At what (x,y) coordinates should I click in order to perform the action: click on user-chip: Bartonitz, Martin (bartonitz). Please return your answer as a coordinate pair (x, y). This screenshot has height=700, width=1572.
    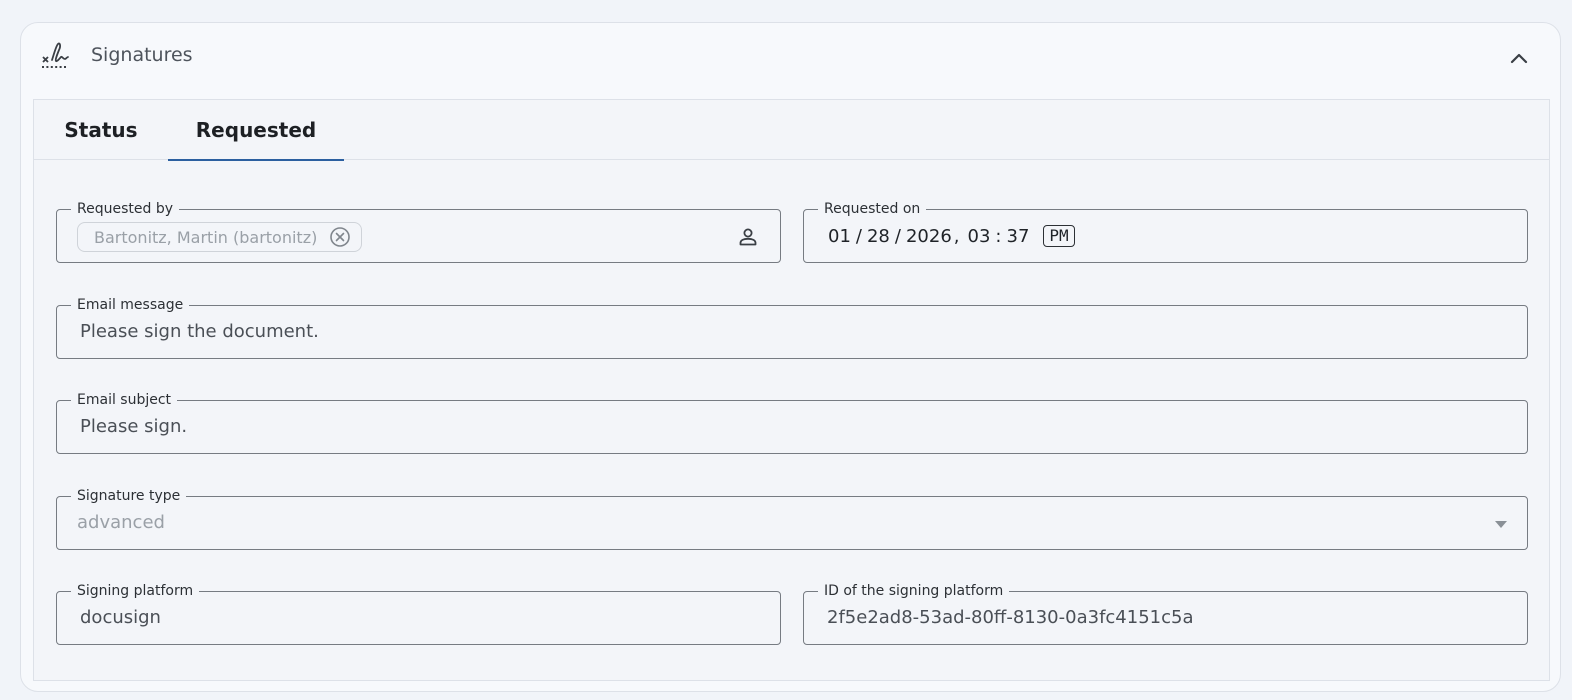
    Looking at the image, I should click on (220, 237).